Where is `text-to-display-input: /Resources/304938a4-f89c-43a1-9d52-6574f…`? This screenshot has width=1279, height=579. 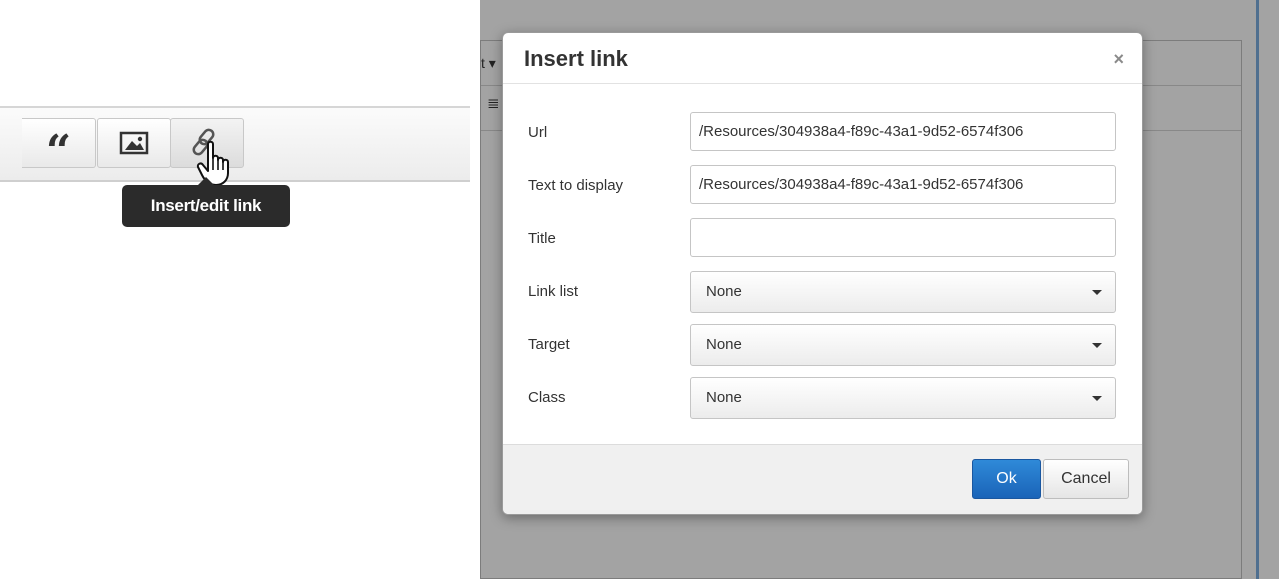 text-to-display-input: /Resources/304938a4-f89c-43a1-9d52-6574f… is located at coordinates (903, 184).